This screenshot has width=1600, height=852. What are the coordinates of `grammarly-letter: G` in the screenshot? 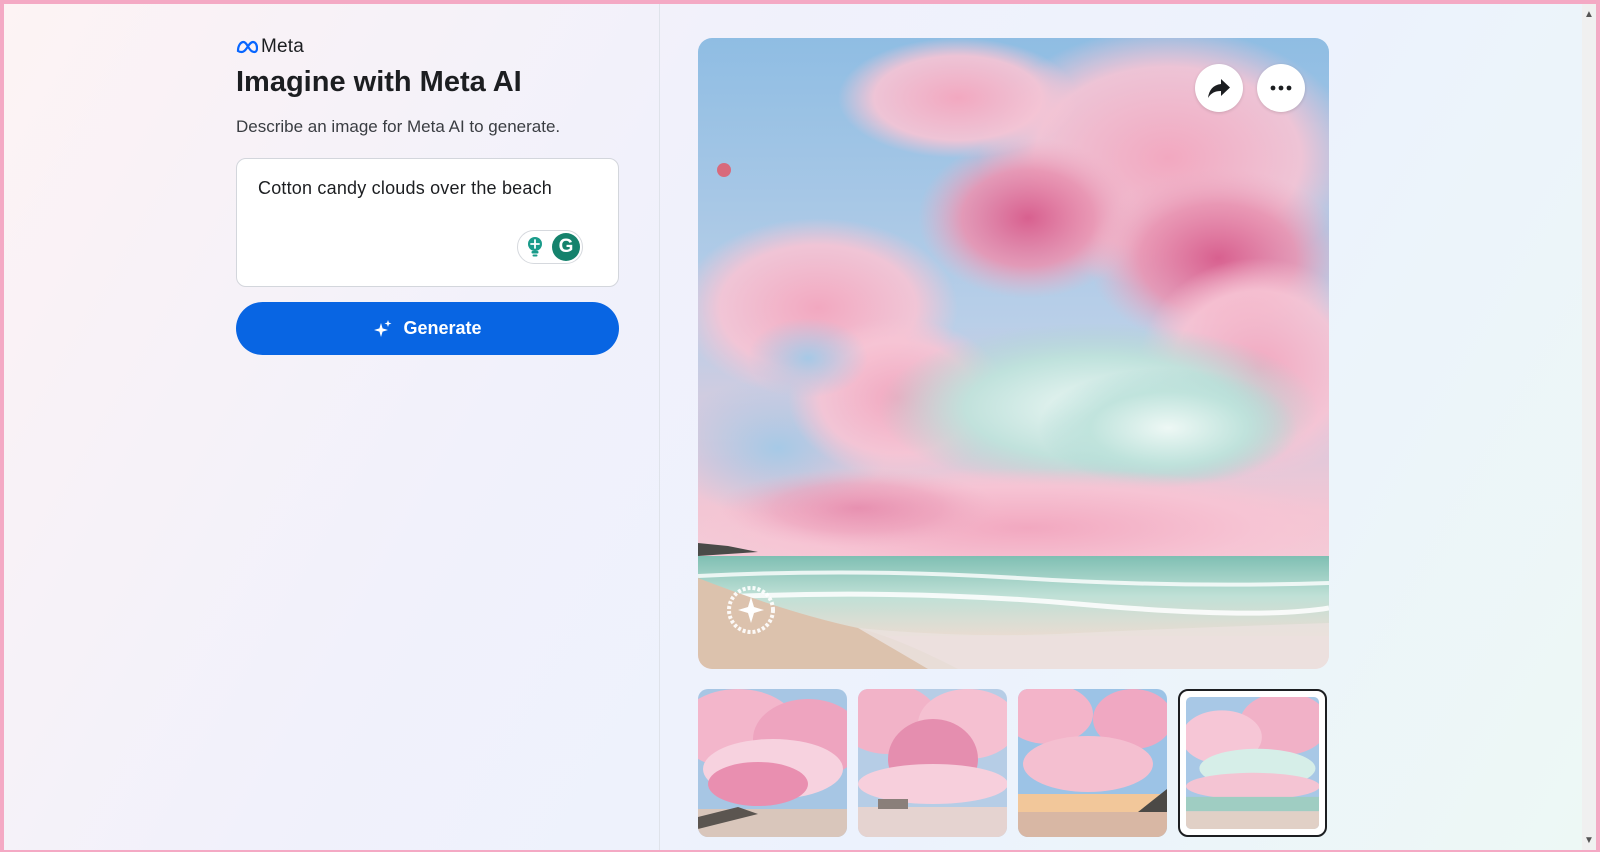 It's located at (566, 246).